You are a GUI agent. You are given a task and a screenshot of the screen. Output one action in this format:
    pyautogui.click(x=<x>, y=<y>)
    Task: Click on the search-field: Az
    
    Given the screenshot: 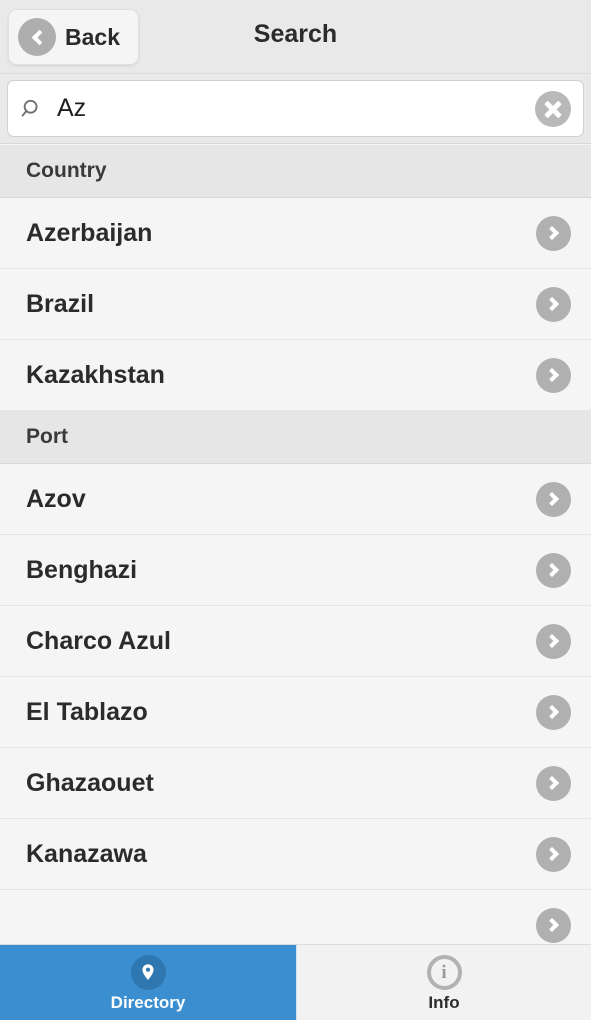 What is the action you would take?
    pyautogui.click(x=295, y=108)
    